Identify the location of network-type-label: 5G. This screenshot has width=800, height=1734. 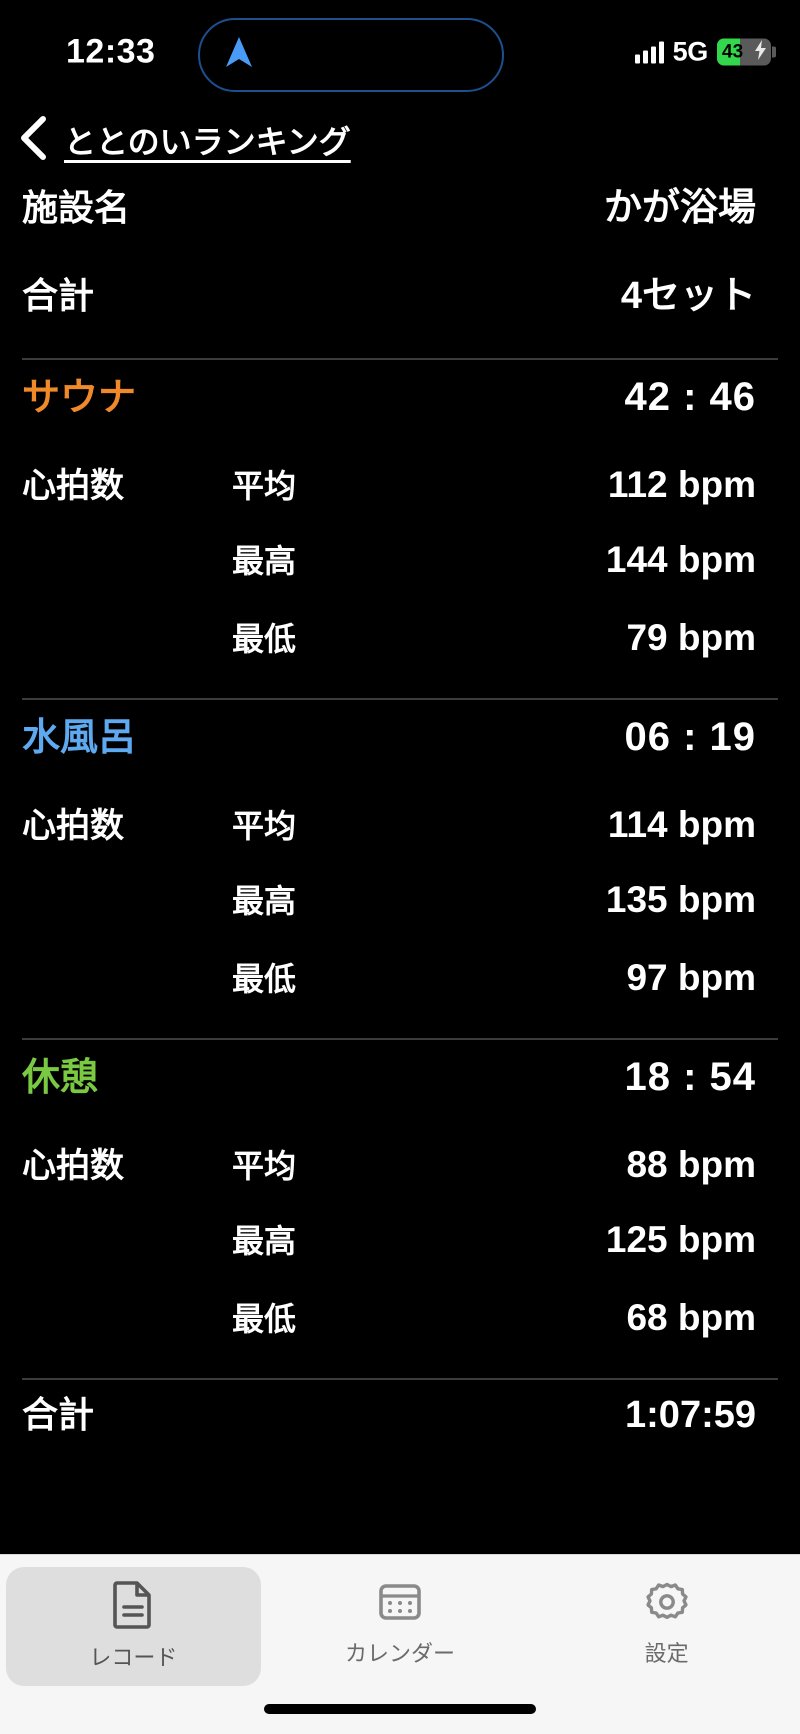
(690, 51).